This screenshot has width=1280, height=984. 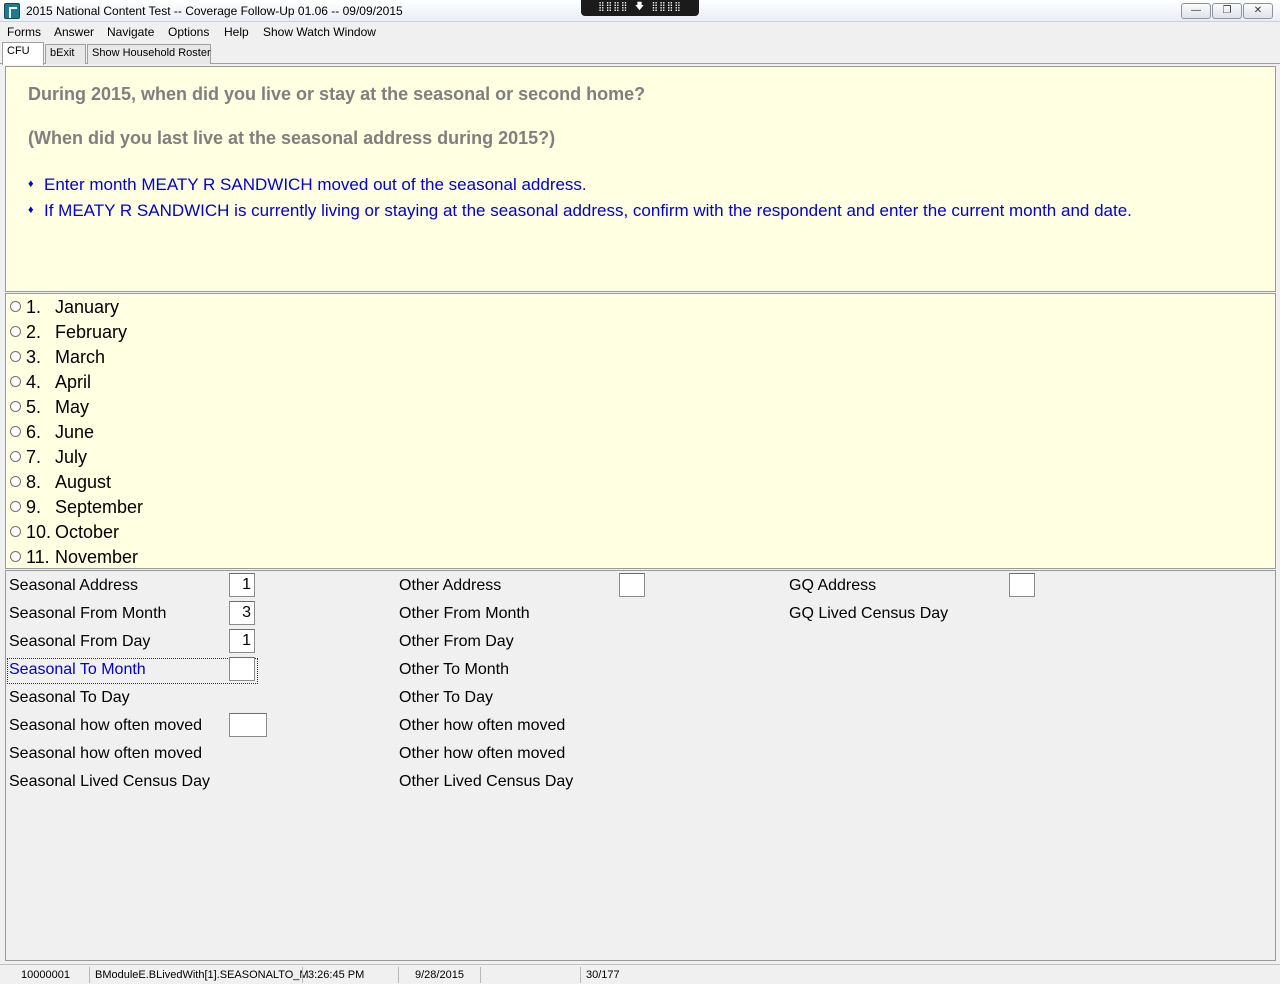 What do you see at coordinates (69, 697) in the screenshot?
I see `seasonal-to-day-label: Seasonal To Day` at bounding box center [69, 697].